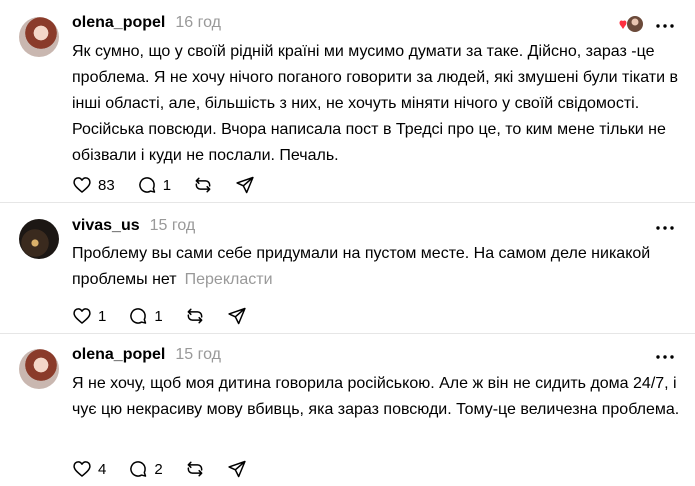 This screenshot has height=486, width=695. I want to click on like-button: 4, so click(89, 469).